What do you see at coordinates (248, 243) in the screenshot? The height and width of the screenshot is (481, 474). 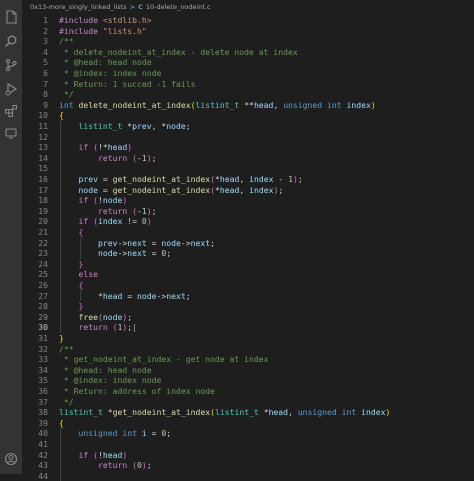 I see `code-line: 22 prev->next = node->next;` at bounding box center [248, 243].